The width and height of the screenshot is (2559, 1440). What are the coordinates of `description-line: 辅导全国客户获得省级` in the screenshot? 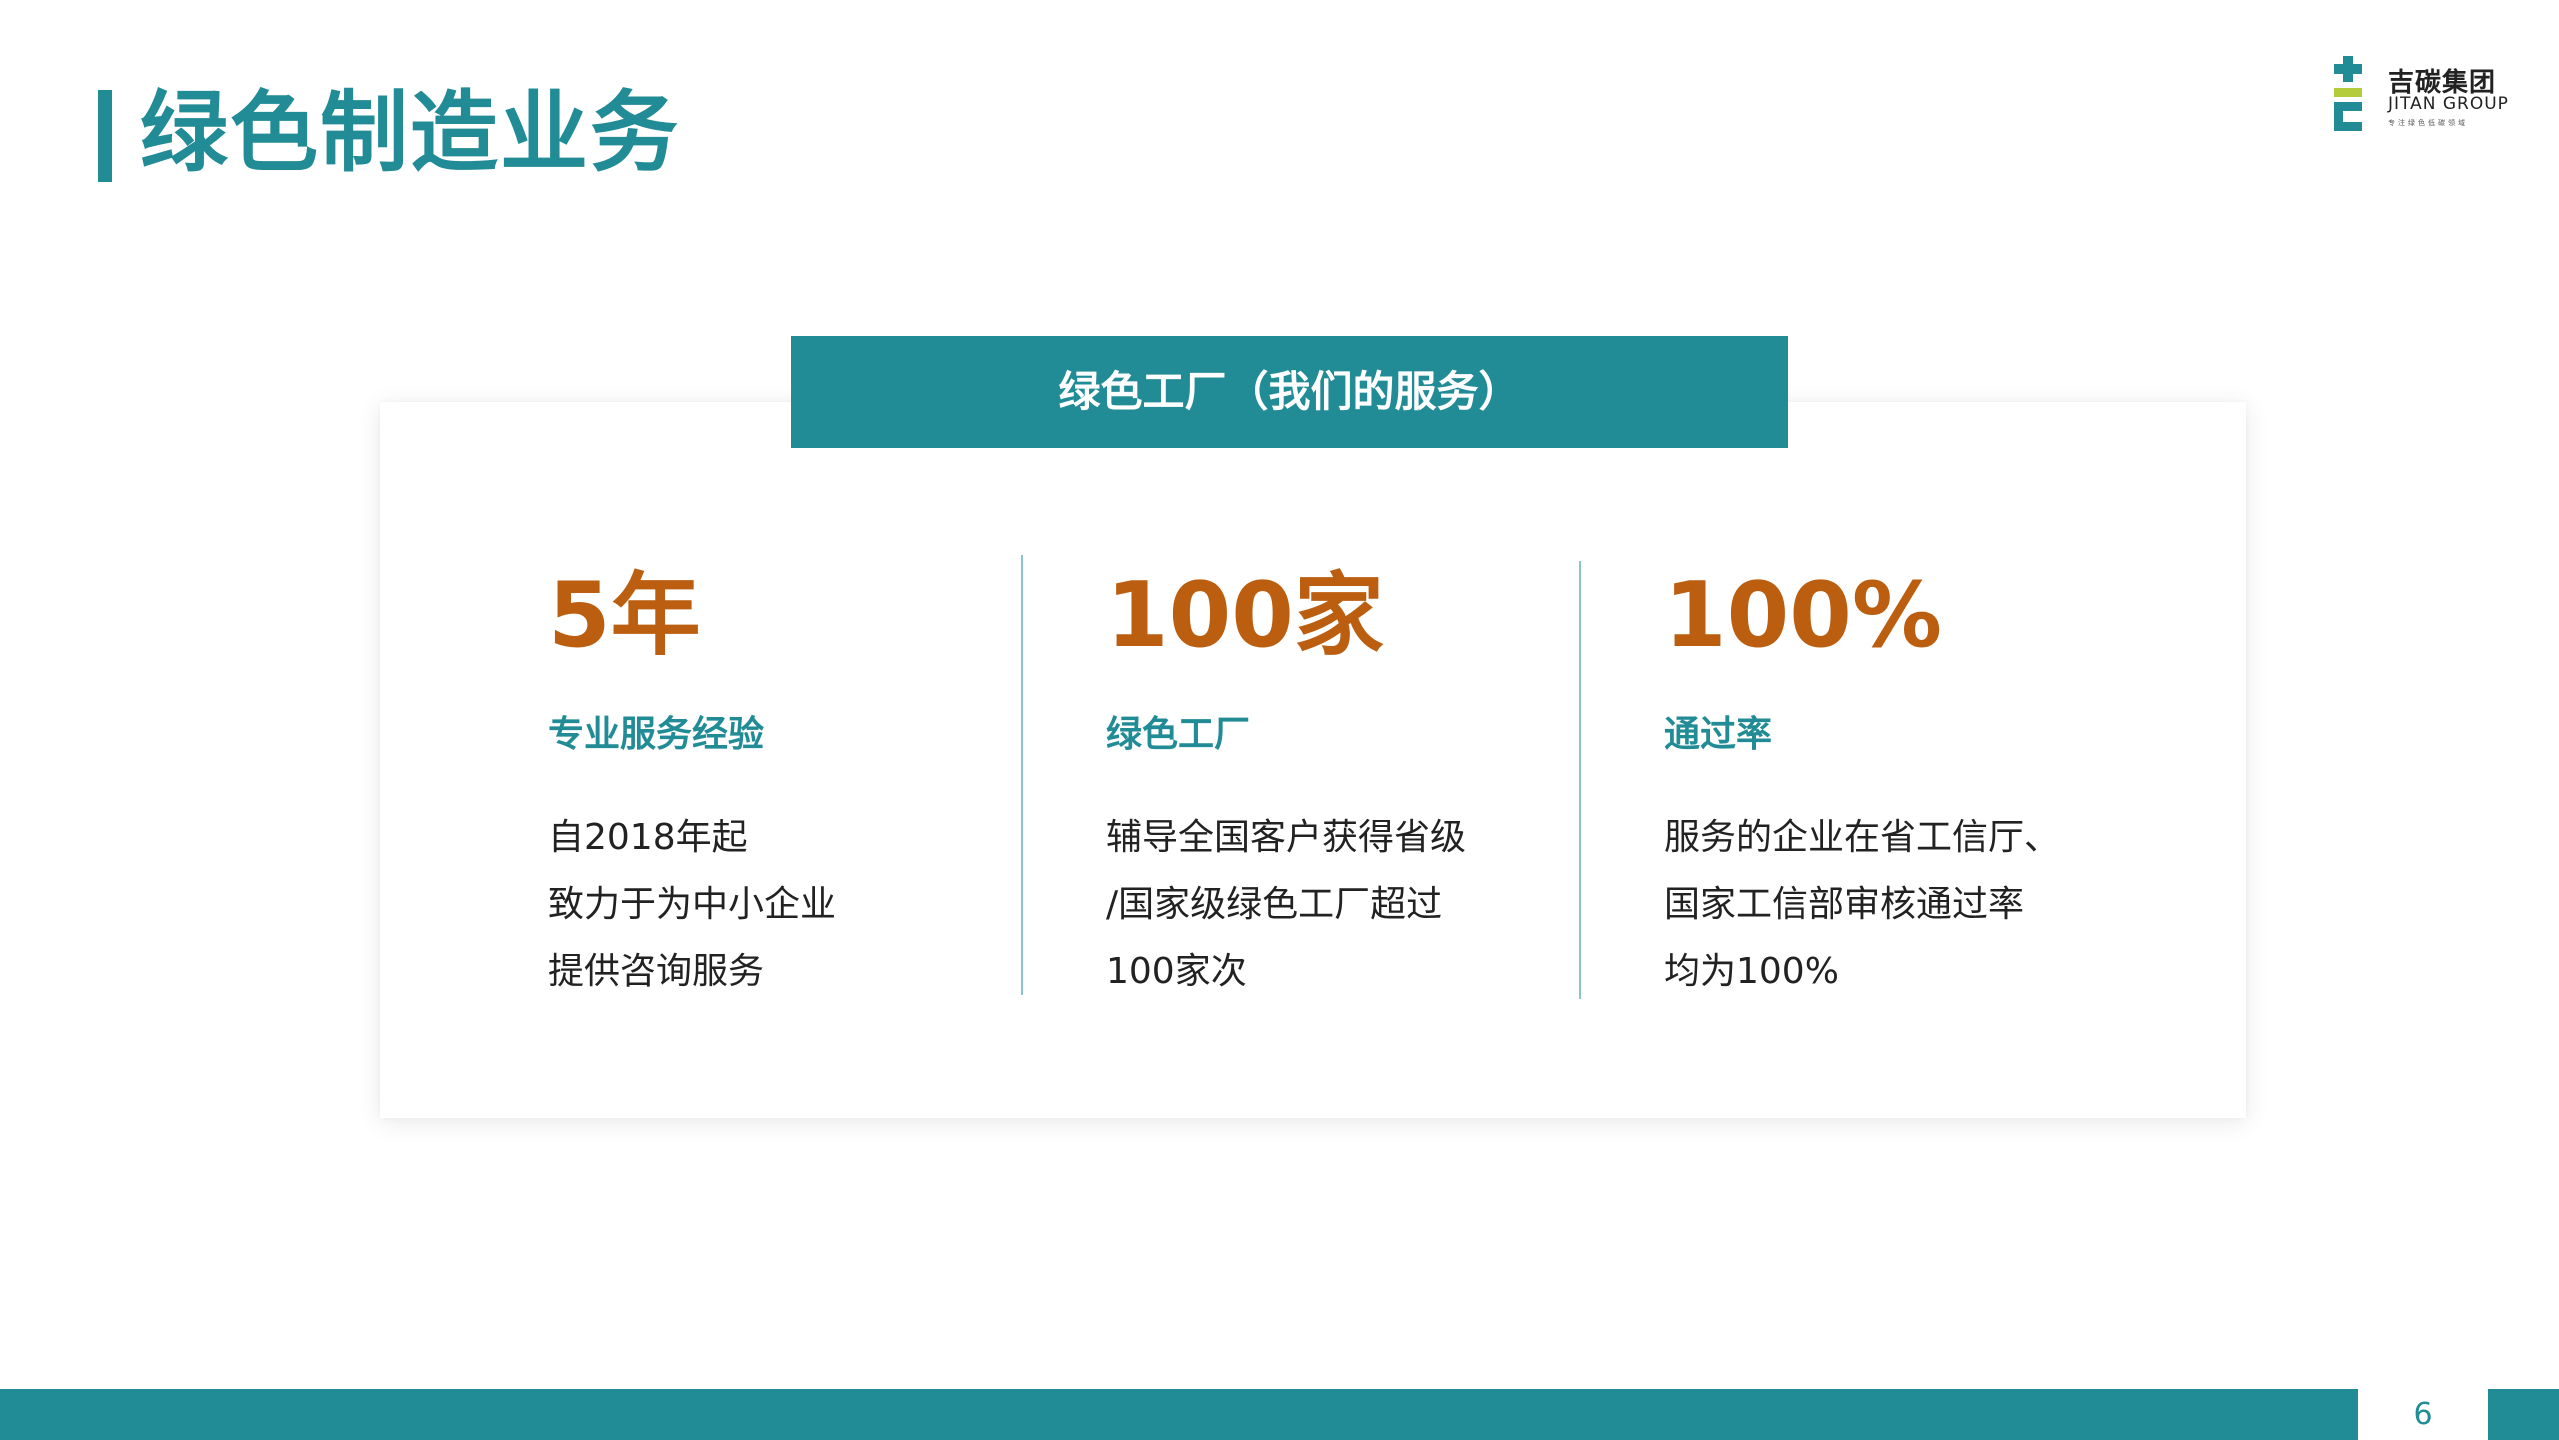 It's located at (1286, 837).